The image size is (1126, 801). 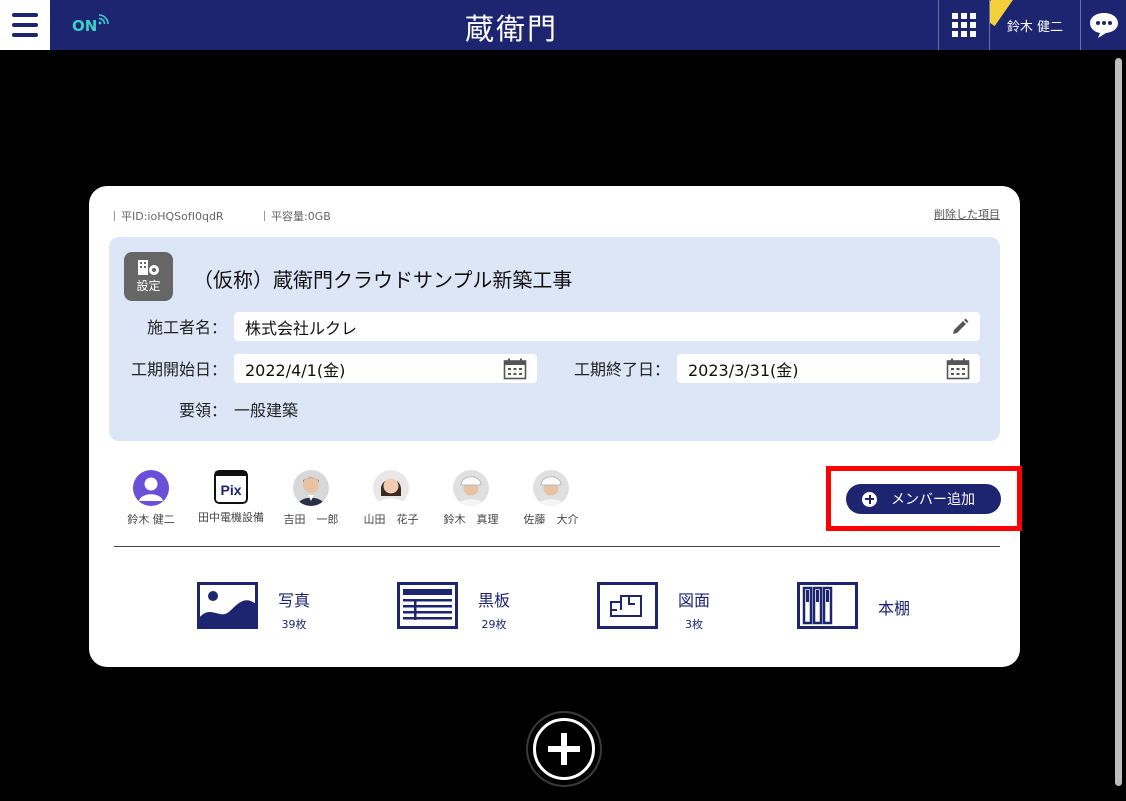 What do you see at coordinates (391, 519) in the screenshot?
I see `member-name: 山田 花子` at bounding box center [391, 519].